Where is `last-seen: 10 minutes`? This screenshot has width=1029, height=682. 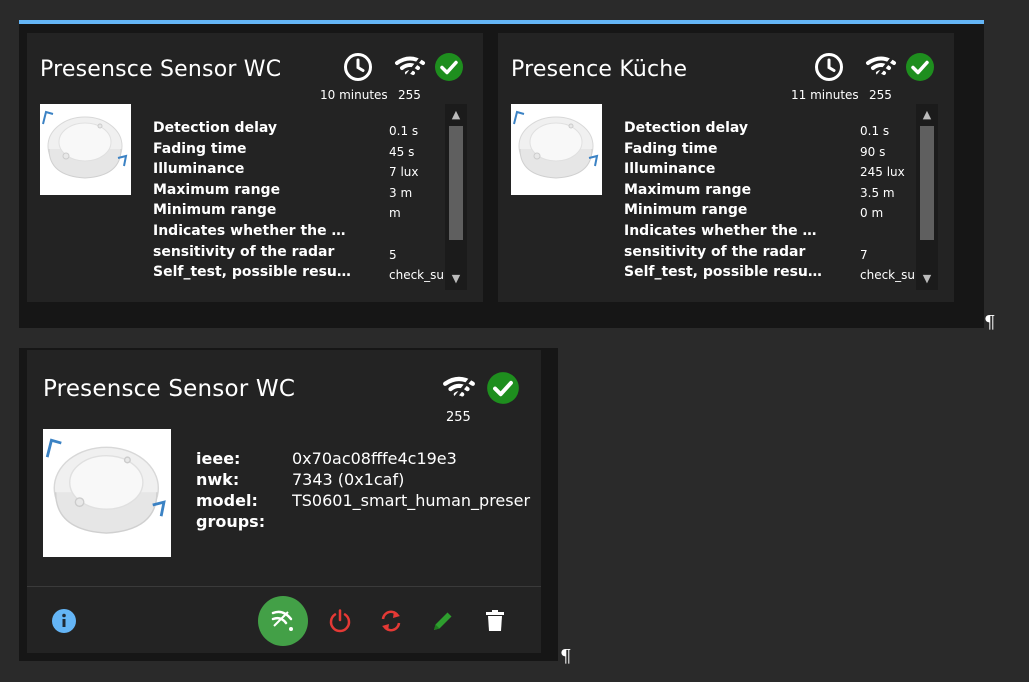
last-seen: 10 minutes is located at coordinates (354, 95).